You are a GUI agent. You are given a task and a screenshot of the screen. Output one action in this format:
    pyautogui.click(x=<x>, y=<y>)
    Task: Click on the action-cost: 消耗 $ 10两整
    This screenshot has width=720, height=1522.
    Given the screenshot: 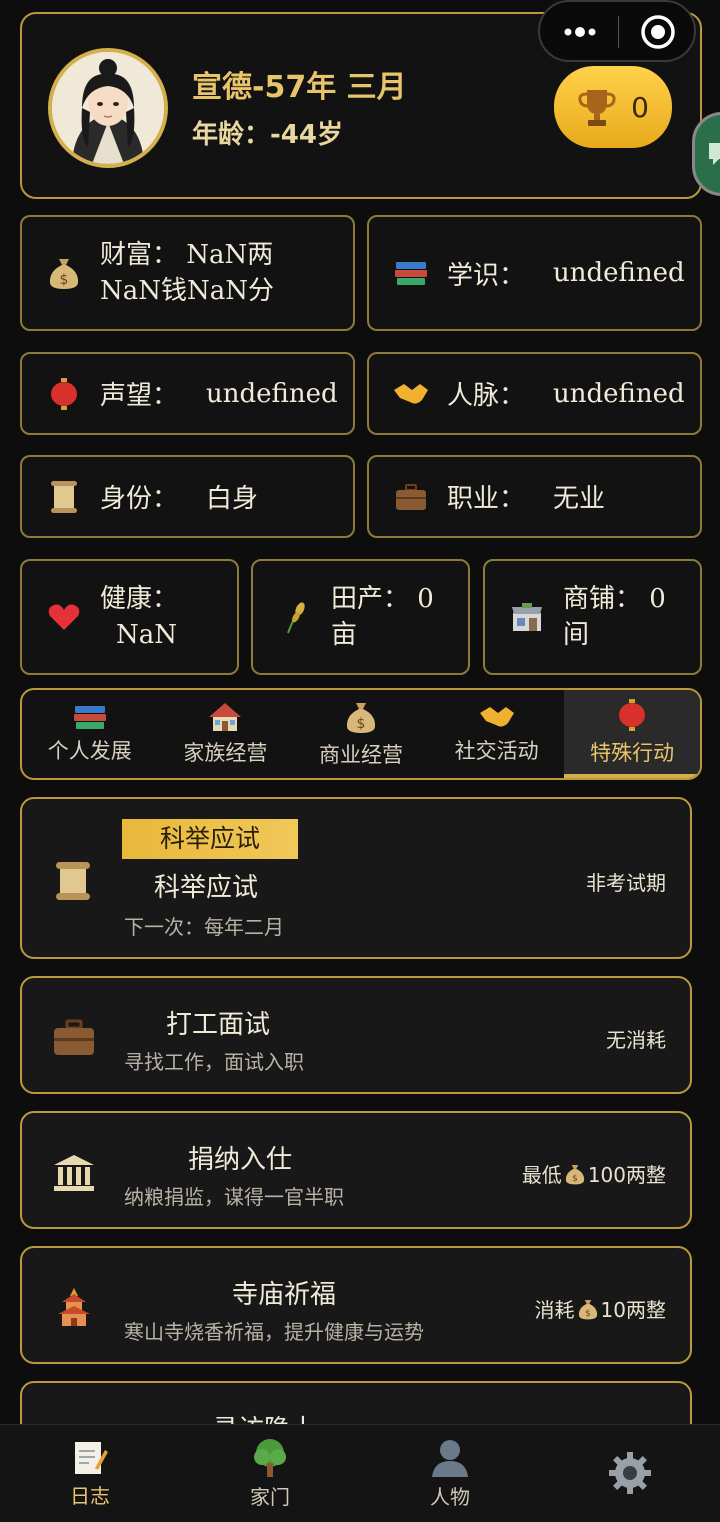 What is the action you would take?
    pyautogui.click(x=600, y=1308)
    